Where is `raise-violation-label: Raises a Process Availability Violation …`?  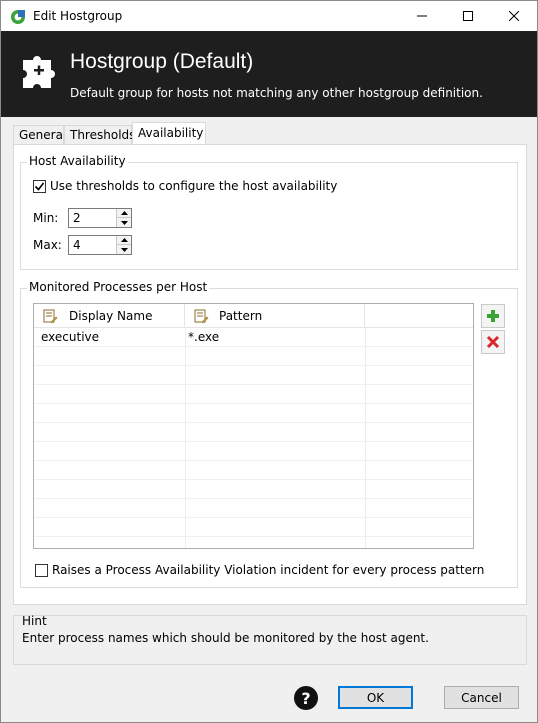 raise-violation-label: Raises a Process Availability Violation … is located at coordinates (268, 570).